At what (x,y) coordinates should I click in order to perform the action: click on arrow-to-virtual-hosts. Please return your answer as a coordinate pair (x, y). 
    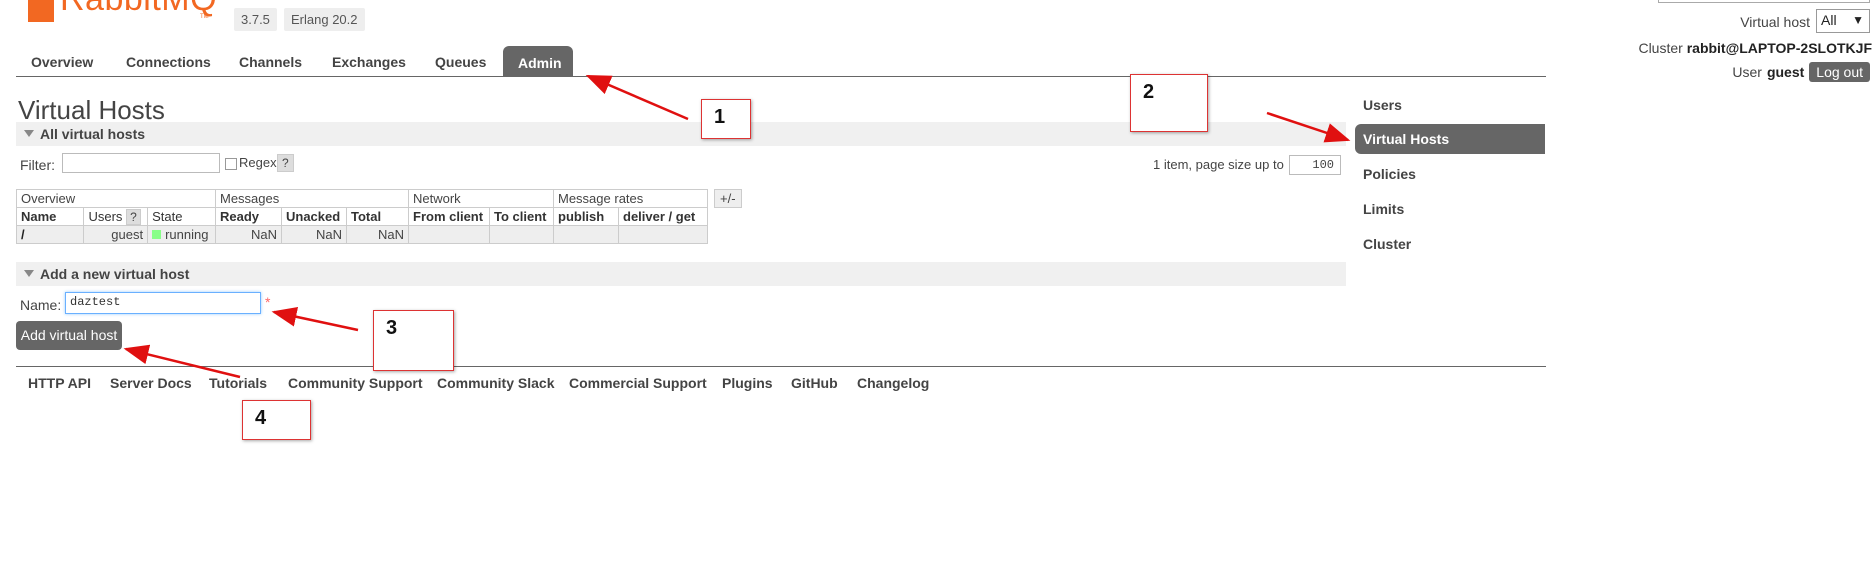
    Looking at the image, I should click on (1308, 127).